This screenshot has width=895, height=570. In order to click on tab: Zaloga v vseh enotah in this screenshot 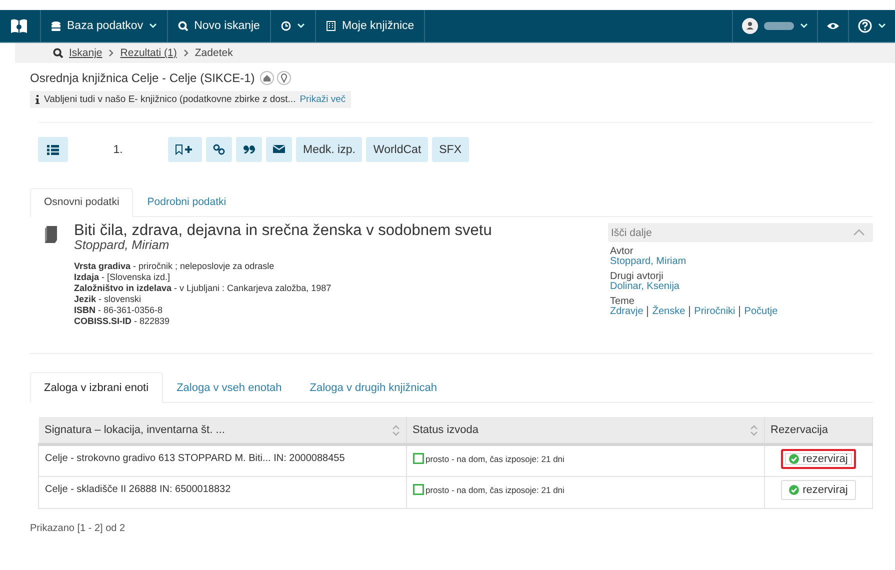, I will do `click(229, 387)`.